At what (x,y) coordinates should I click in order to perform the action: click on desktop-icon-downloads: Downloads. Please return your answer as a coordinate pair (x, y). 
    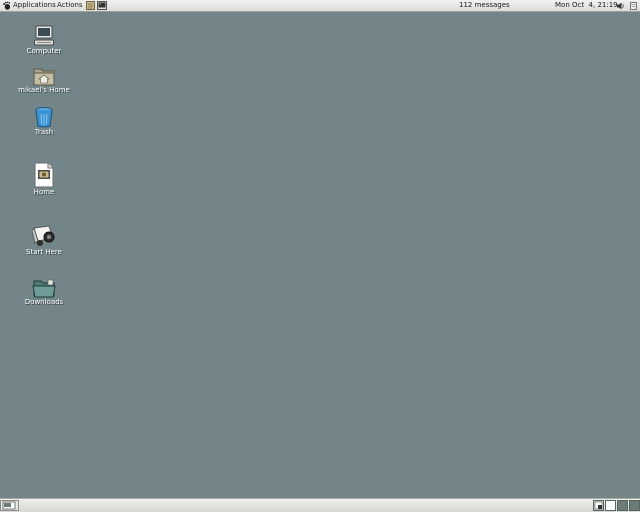
    Looking at the image, I should click on (44, 292).